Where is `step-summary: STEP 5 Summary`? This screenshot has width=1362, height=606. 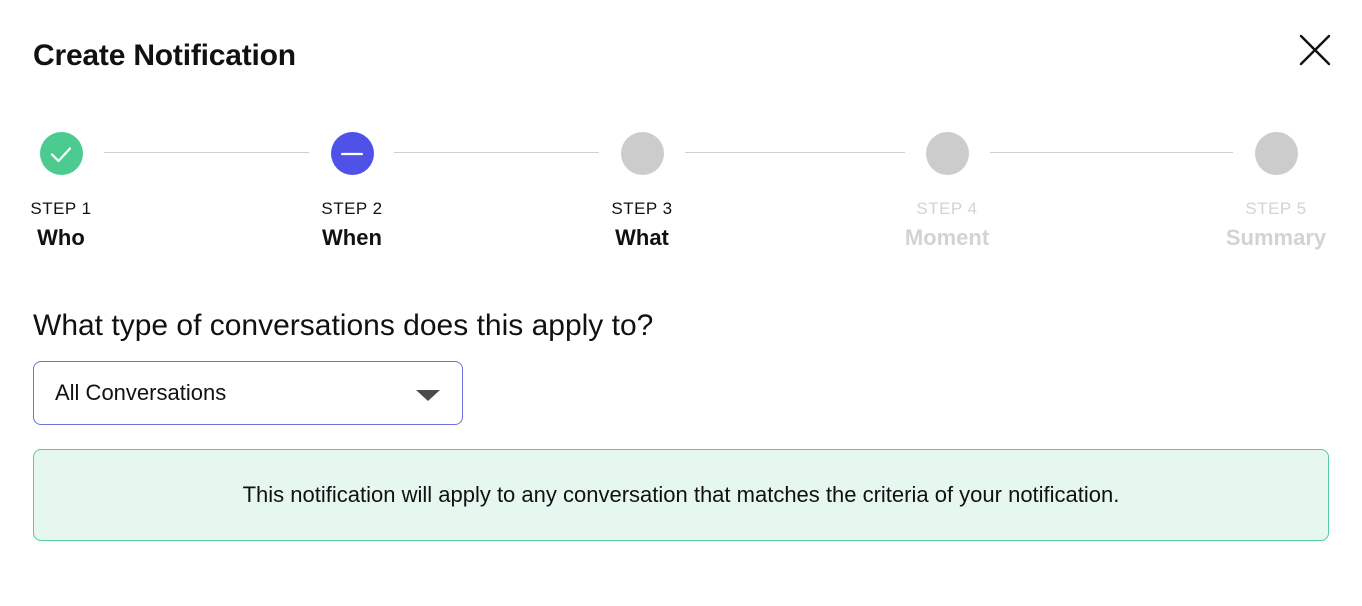 step-summary: STEP 5 Summary is located at coordinates (1276, 191).